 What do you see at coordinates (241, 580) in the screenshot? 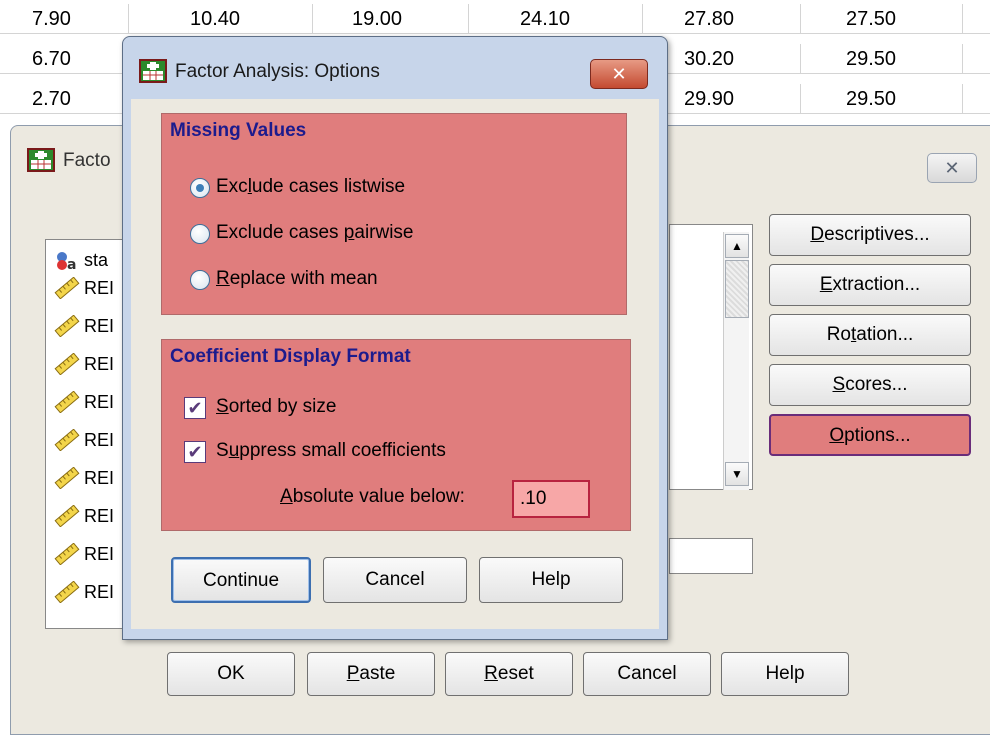
I see `continue-button: Continue` at bounding box center [241, 580].